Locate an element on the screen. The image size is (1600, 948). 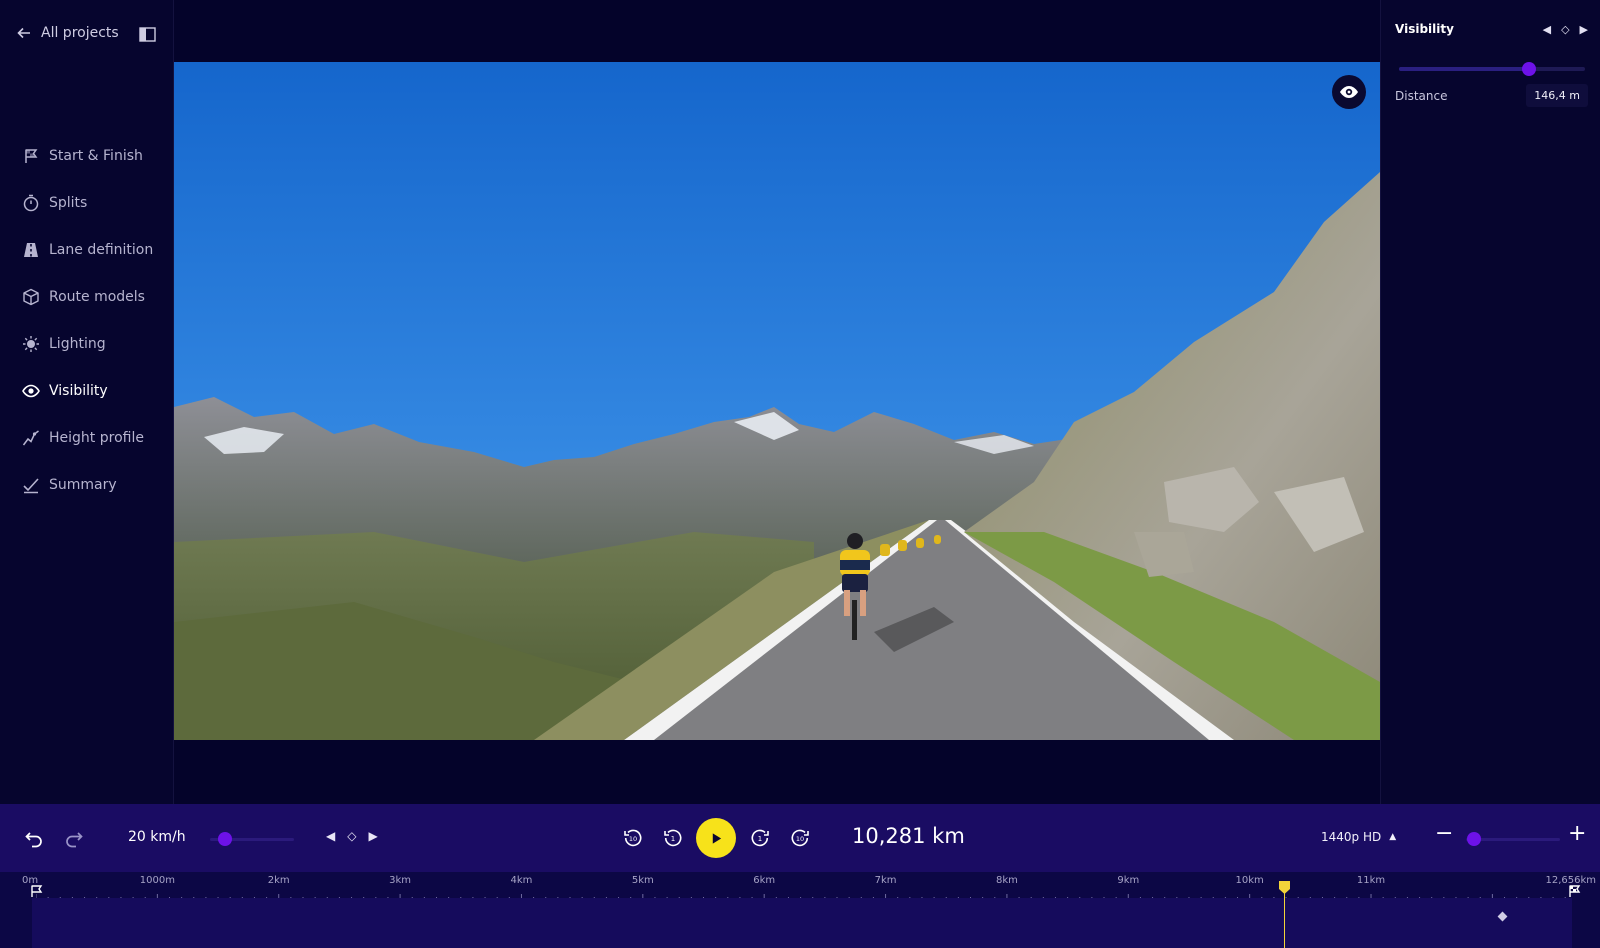
skip-forward-10-button: 10 is located at coordinates (800, 838).